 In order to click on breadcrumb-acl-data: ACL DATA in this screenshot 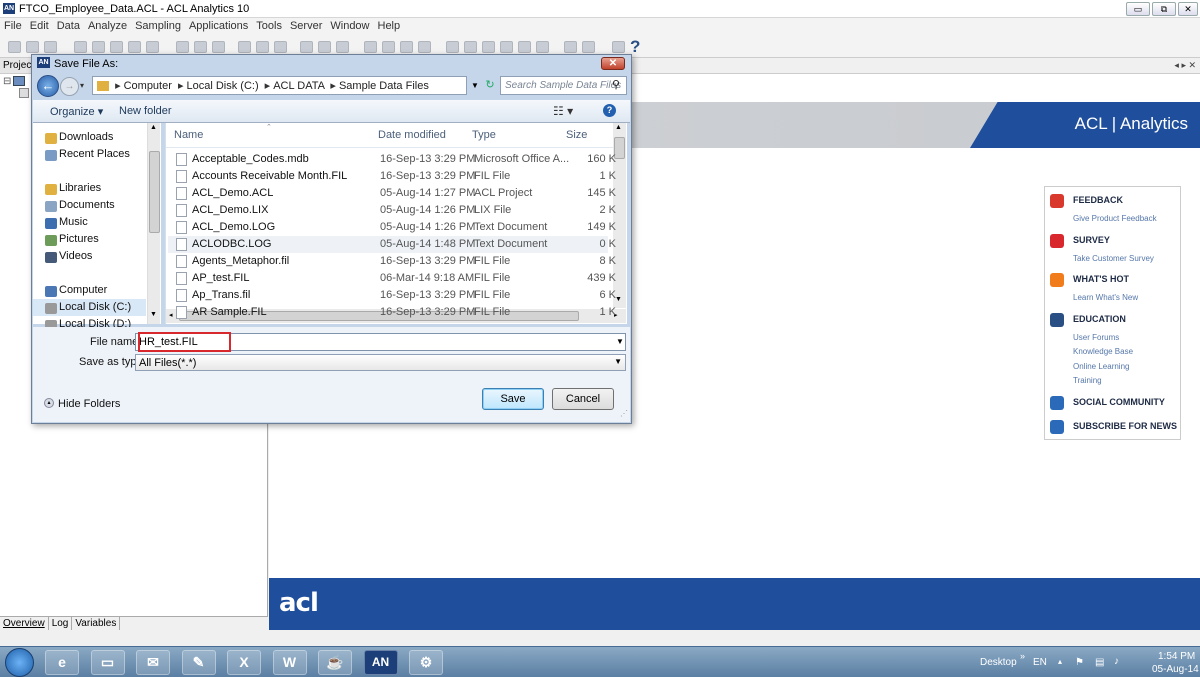, I will do `click(298, 86)`.